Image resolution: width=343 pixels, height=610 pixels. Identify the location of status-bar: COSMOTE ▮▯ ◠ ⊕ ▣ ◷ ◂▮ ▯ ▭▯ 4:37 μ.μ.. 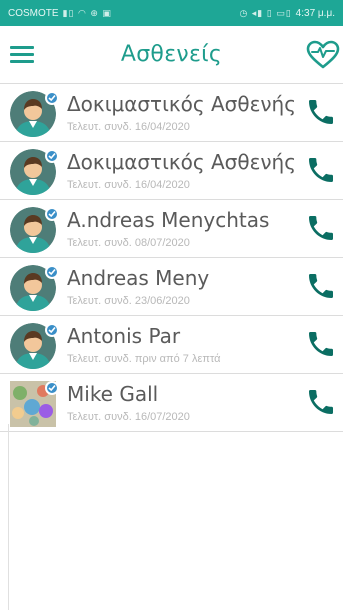
(171, 13).